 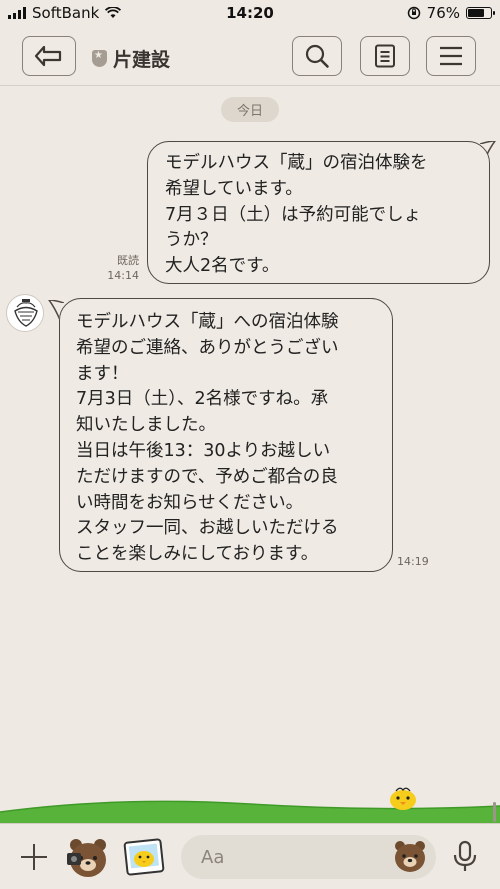 I want to click on sally-chick-icon, so click(x=403, y=798).